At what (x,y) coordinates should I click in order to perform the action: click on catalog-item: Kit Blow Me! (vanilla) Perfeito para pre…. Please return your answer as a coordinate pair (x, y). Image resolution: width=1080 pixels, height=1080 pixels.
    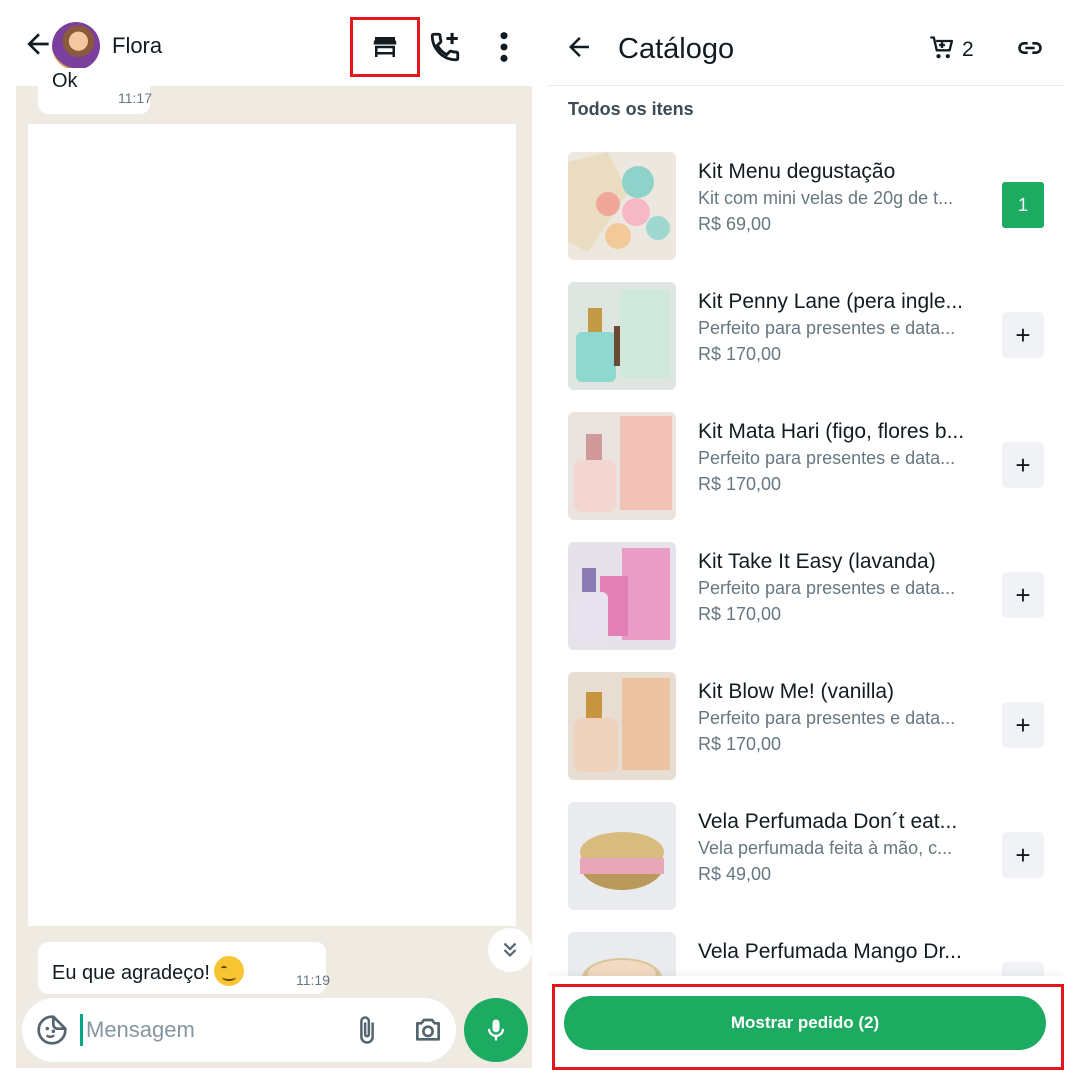
    Looking at the image, I should click on (806, 725).